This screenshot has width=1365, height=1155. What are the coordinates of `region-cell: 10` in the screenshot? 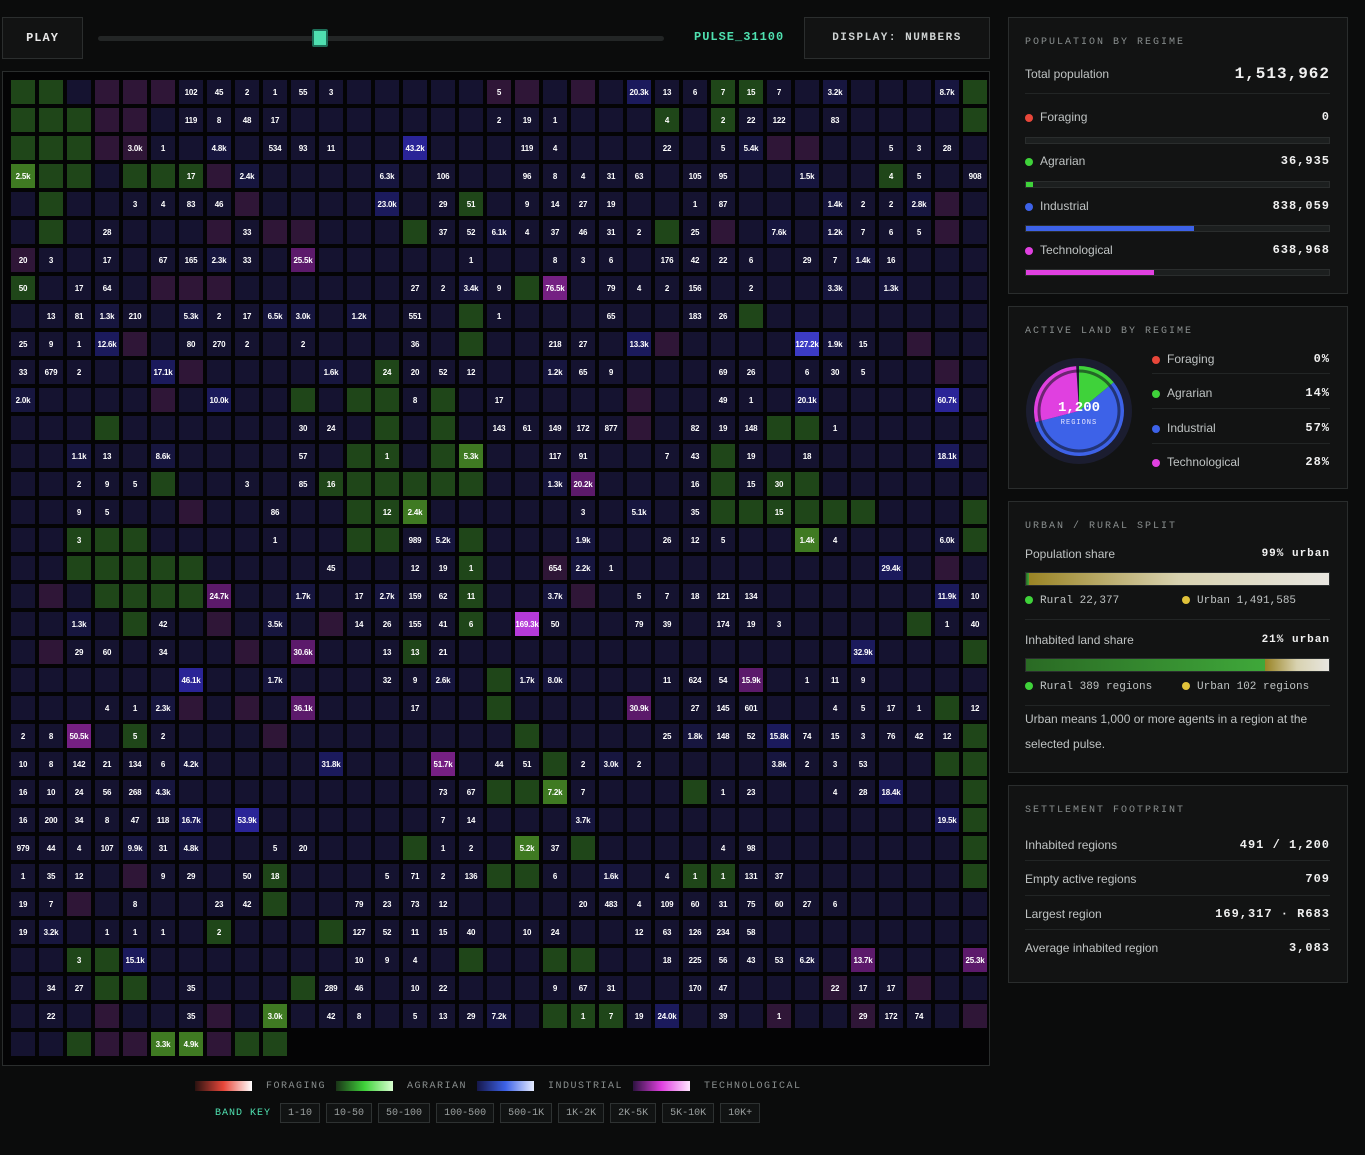 It's located at (23, 764).